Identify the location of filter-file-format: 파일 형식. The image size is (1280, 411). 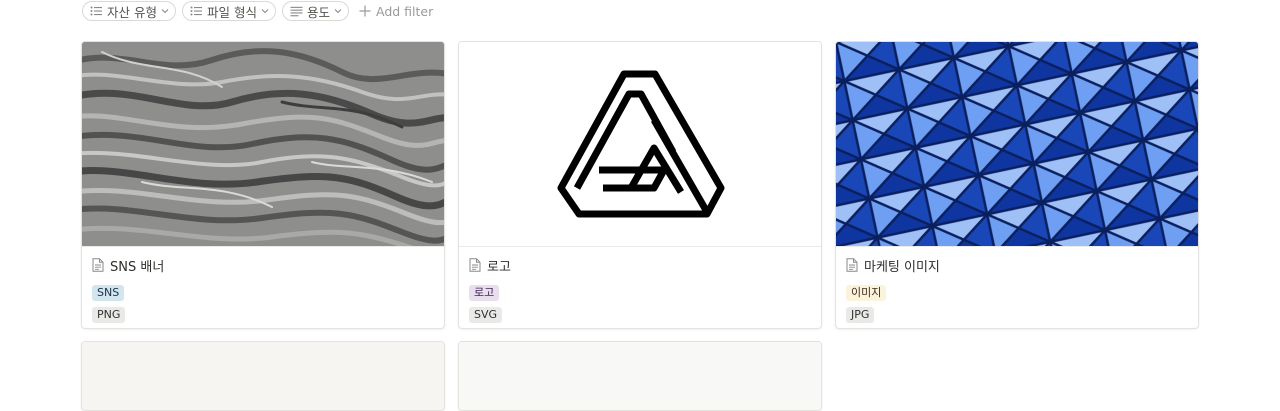
(228, 11).